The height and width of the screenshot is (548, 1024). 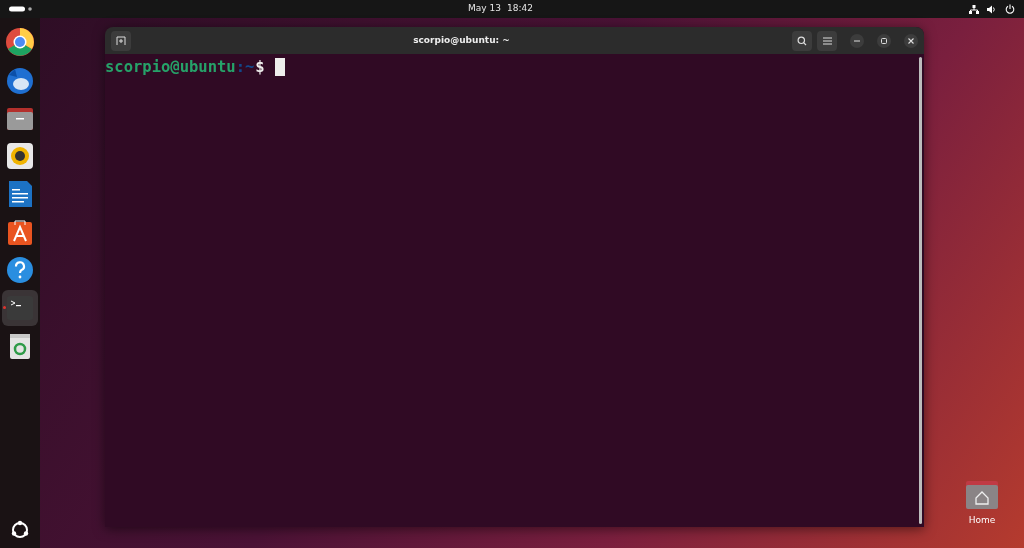 What do you see at coordinates (1010, 9) in the screenshot?
I see `power-icon` at bounding box center [1010, 9].